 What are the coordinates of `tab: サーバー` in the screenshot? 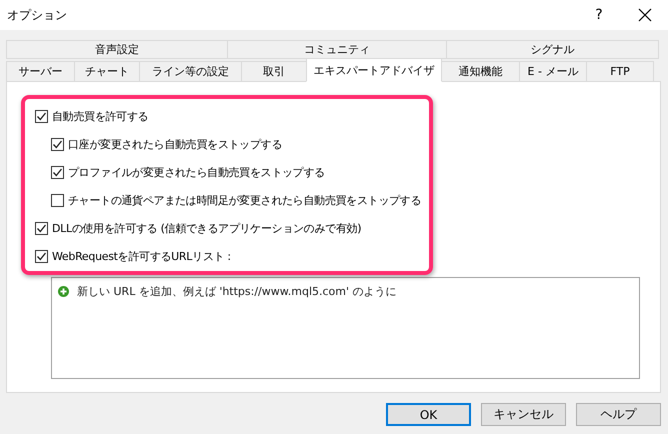 It's located at (40, 71).